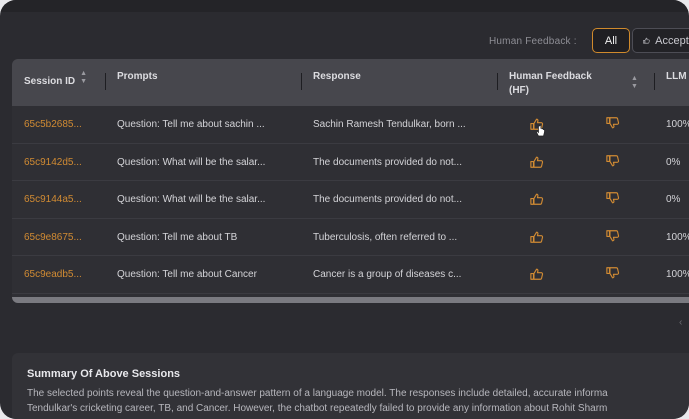  Describe the element at coordinates (519, 90) in the screenshot. I see `header-human-feedback-abbr: (HF)` at that location.